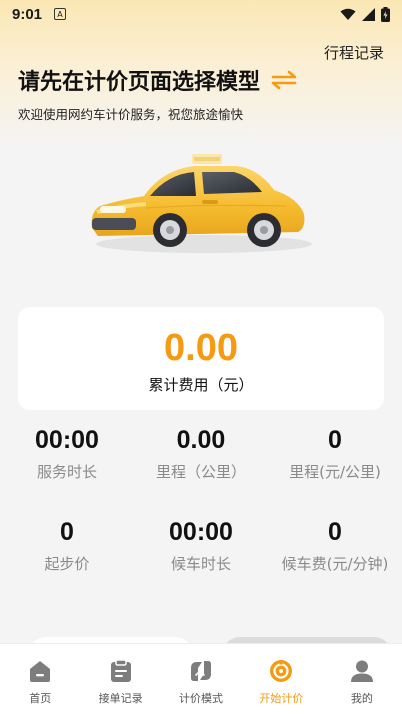  I want to click on fee-label: 累计费用（元）, so click(201, 385).